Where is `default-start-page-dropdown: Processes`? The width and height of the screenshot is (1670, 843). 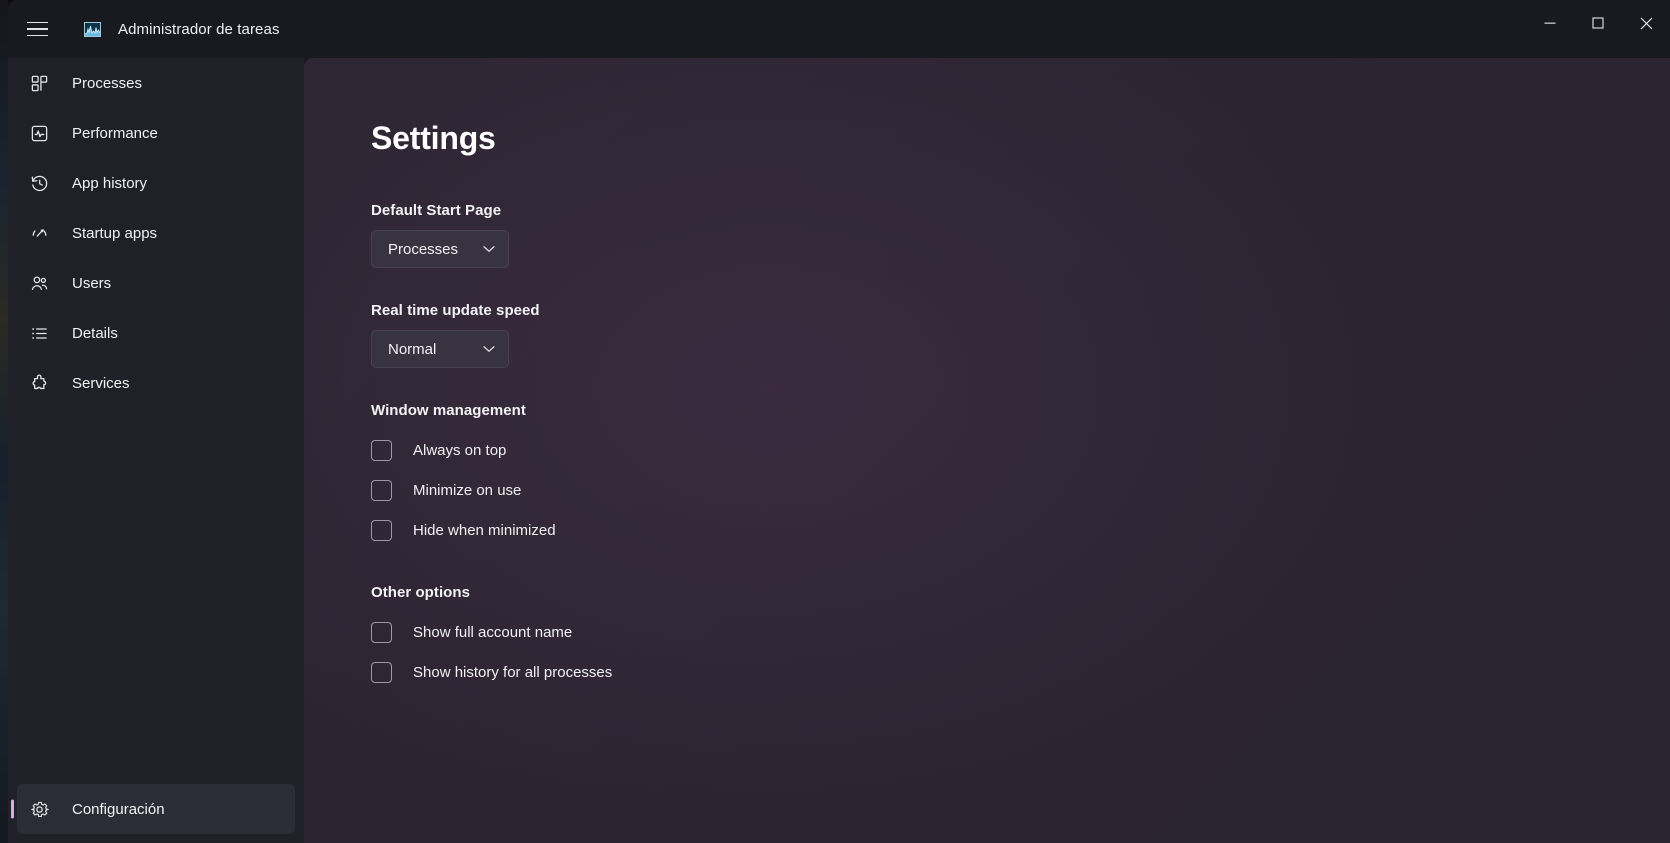 default-start-page-dropdown: Processes is located at coordinates (440, 249).